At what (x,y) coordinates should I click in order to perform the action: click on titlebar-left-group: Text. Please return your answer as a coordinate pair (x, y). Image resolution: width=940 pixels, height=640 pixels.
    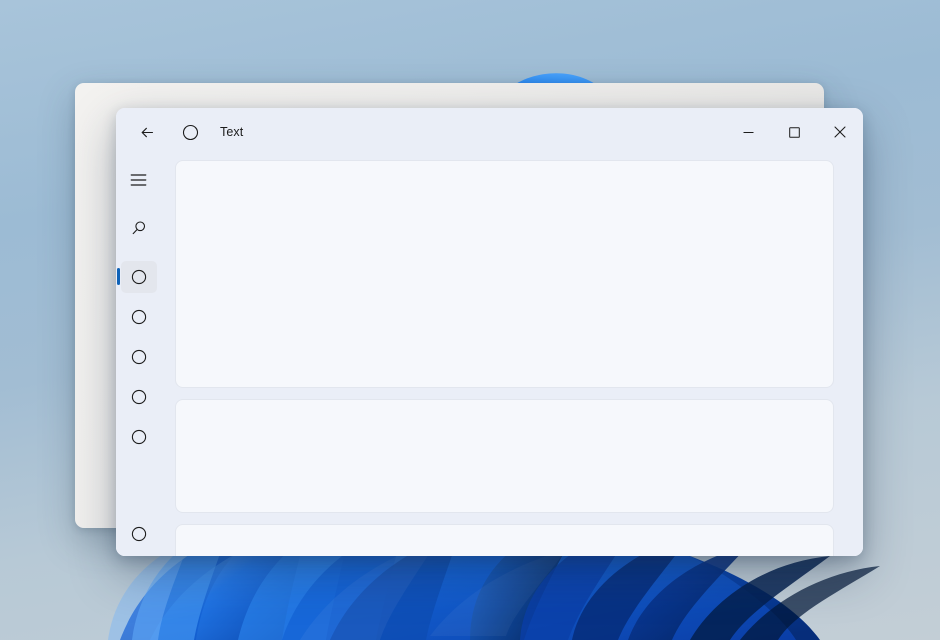
    Looking at the image, I should click on (179, 132).